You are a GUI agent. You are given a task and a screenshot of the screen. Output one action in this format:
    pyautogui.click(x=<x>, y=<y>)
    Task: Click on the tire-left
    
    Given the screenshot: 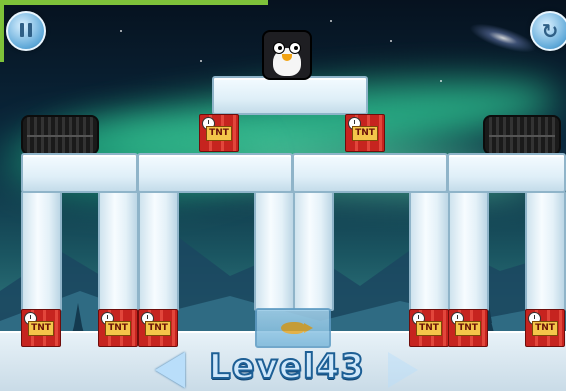 What is the action you would take?
    pyautogui.click(x=60, y=135)
    